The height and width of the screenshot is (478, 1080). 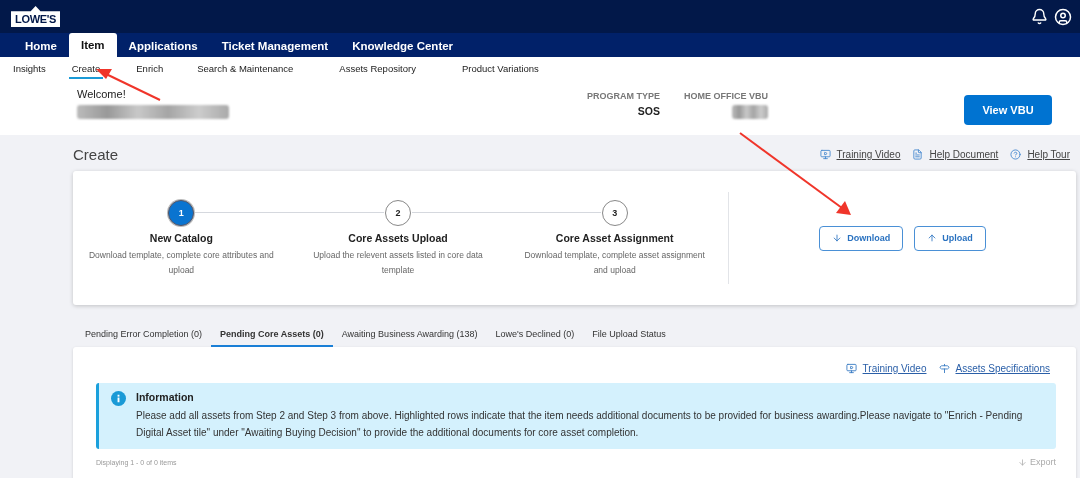 I want to click on nav-tab: Knowledge Center, so click(x=403, y=46).